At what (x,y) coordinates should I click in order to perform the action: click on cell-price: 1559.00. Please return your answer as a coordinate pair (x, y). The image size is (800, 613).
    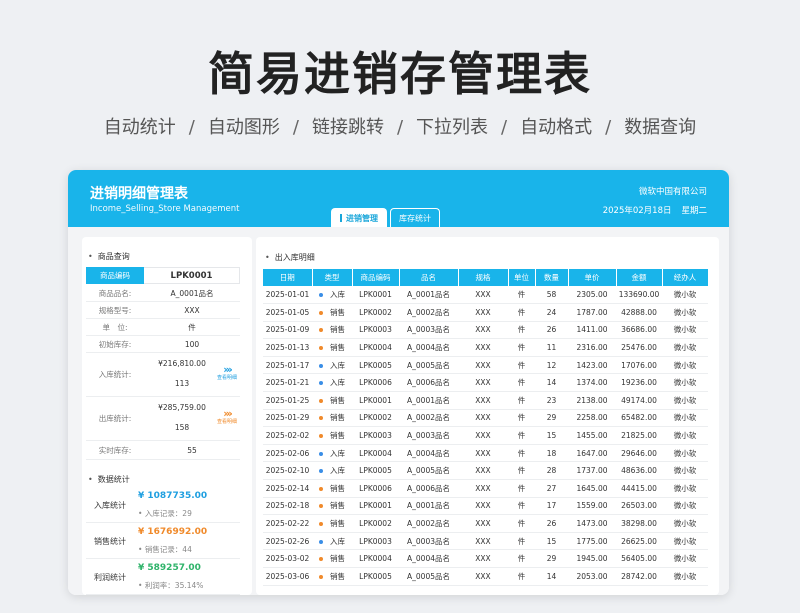
    Looking at the image, I should click on (592, 506).